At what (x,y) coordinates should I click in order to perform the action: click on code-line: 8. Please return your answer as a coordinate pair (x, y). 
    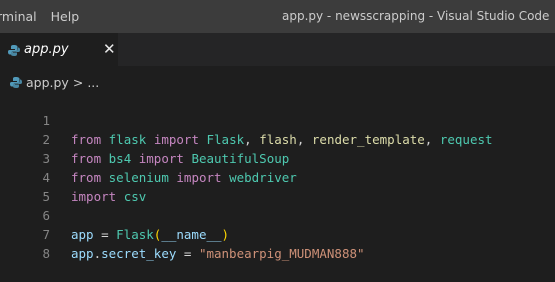
    Looking at the image, I should click on (25, 243).